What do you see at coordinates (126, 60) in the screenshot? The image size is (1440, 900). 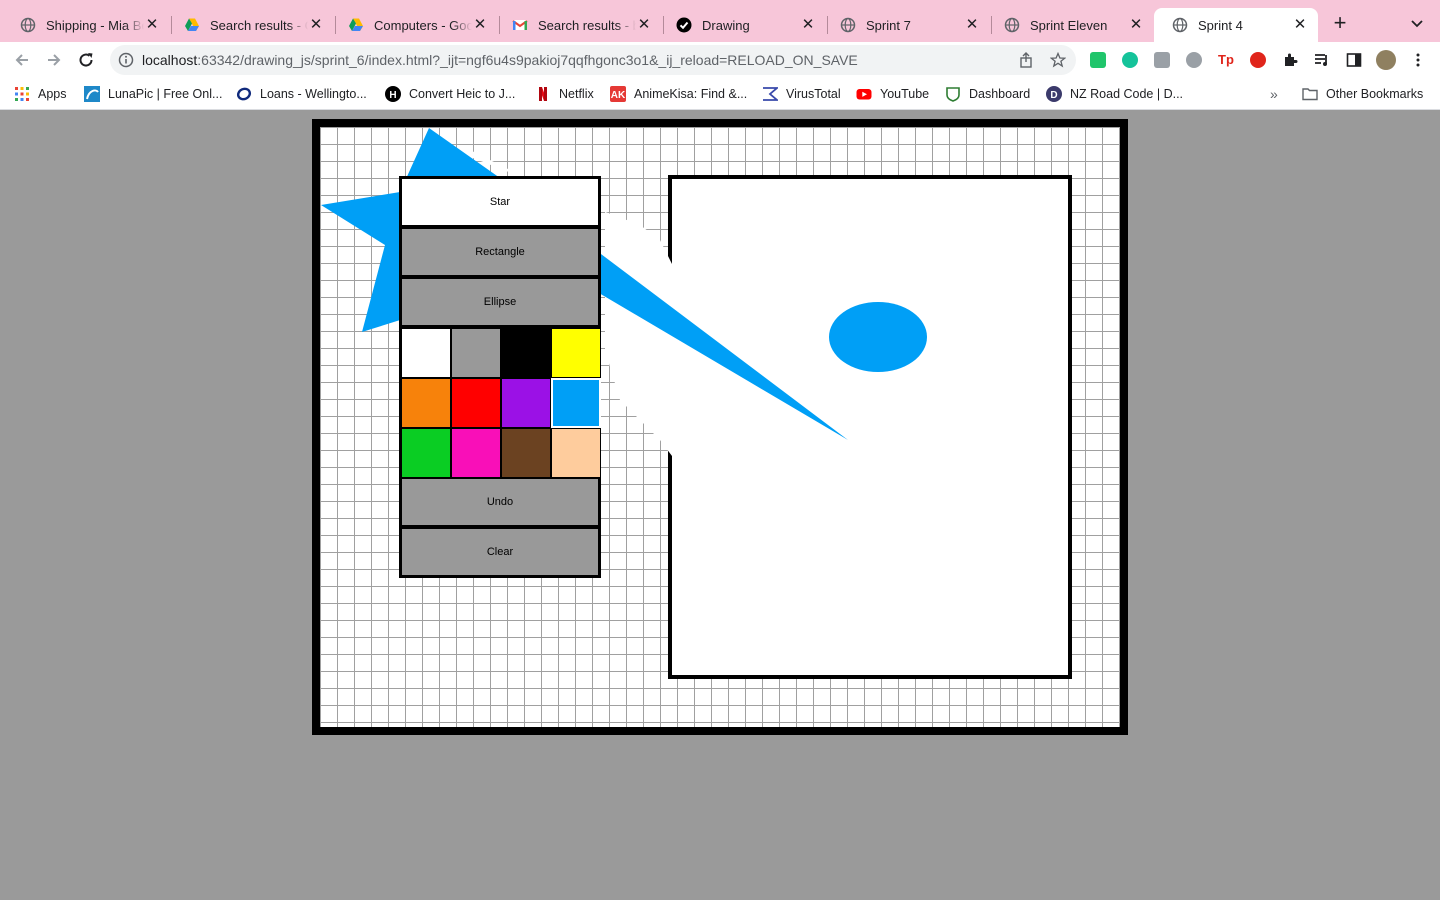 I see `info-icon` at bounding box center [126, 60].